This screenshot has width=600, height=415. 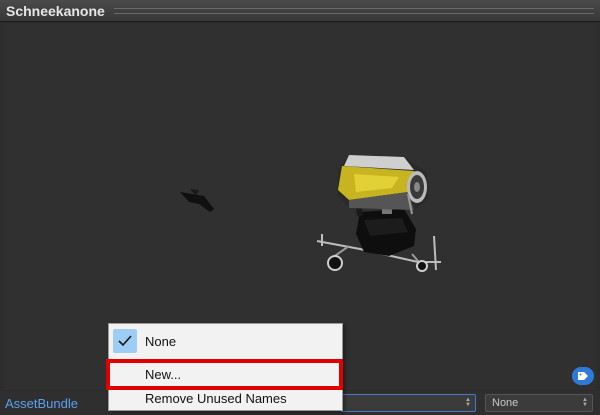 I want to click on asset-bundle-variant-select: None ▲ ▼, so click(x=539, y=403).